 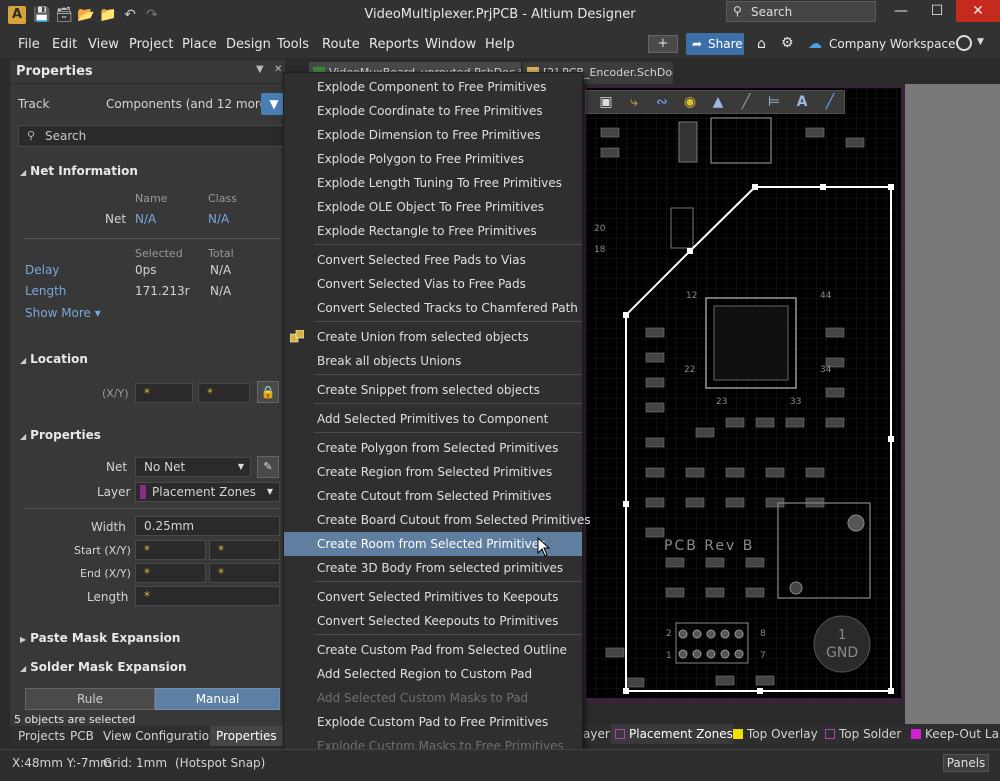 What do you see at coordinates (433, 722) in the screenshot?
I see `menu-item-explode-custom-pad: Explode Custom Pad to Free Primitives` at bounding box center [433, 722].